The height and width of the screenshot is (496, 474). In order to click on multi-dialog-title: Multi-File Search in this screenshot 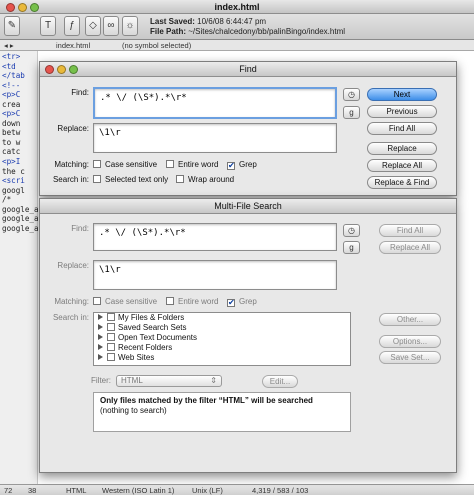, I will do `click(248, 206)`.